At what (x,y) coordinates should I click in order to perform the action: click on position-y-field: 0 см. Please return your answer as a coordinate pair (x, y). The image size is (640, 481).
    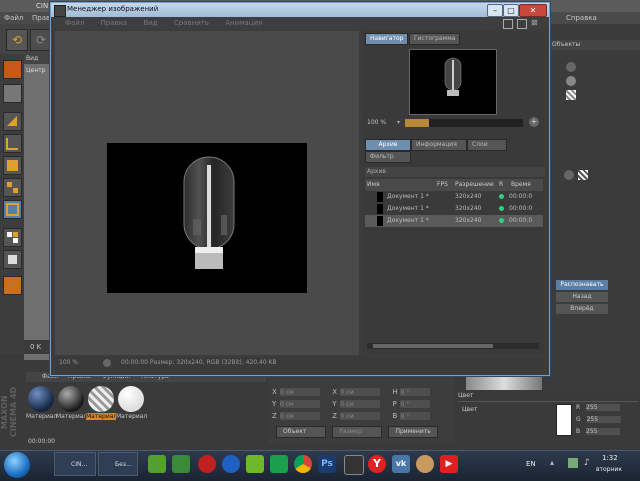
    Looking at the image, I should click on (300, 404).